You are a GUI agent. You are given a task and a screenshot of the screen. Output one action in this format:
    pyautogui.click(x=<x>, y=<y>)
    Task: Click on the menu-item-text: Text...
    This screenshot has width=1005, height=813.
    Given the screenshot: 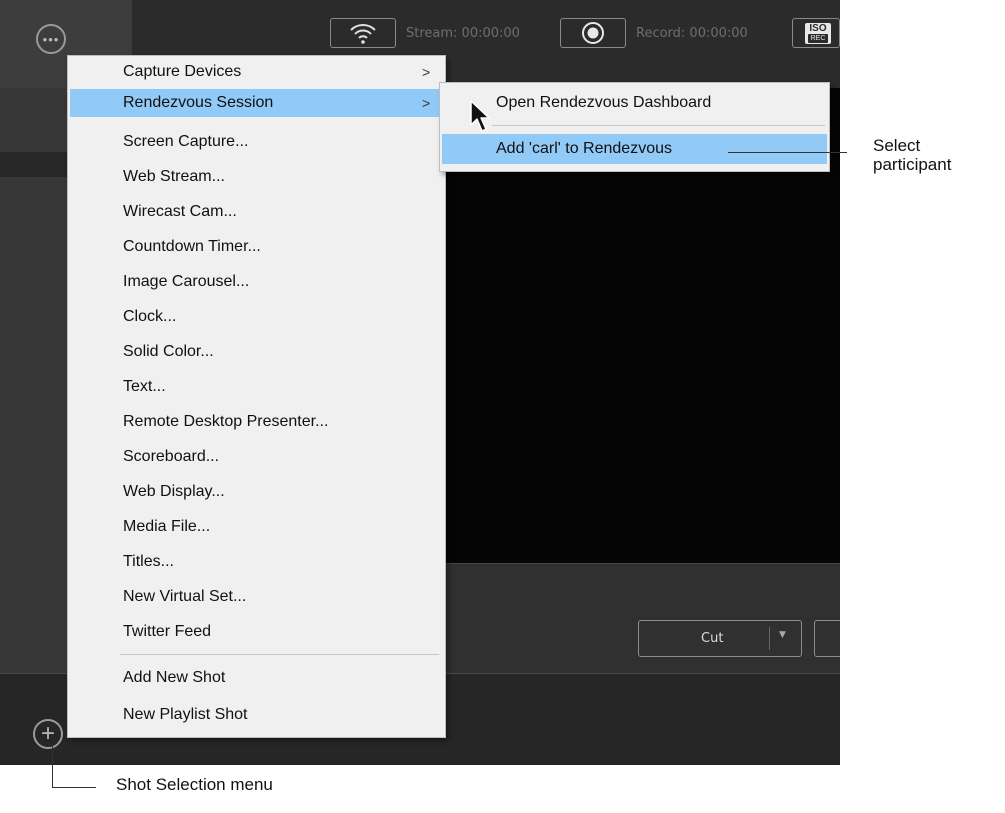 What is the action you would take?
    pyautogui.click(x=256, y=387)
    